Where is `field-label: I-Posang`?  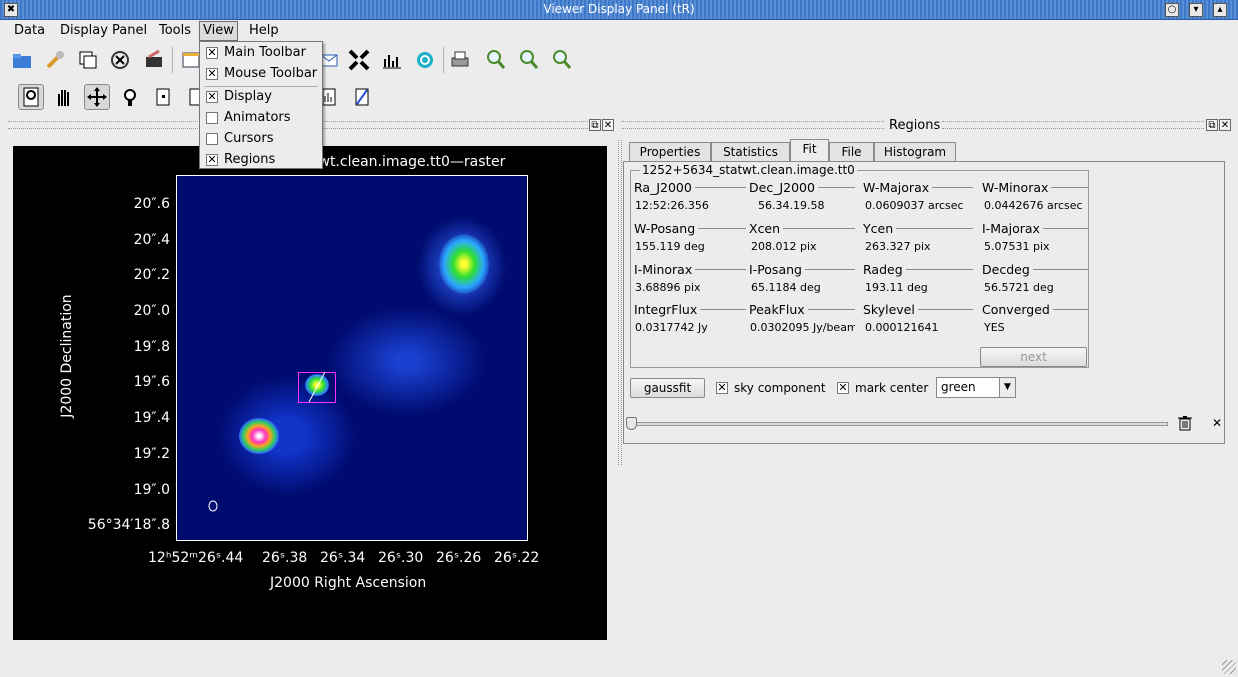
field-label: I-Posang is located at coordinates (802, 269).